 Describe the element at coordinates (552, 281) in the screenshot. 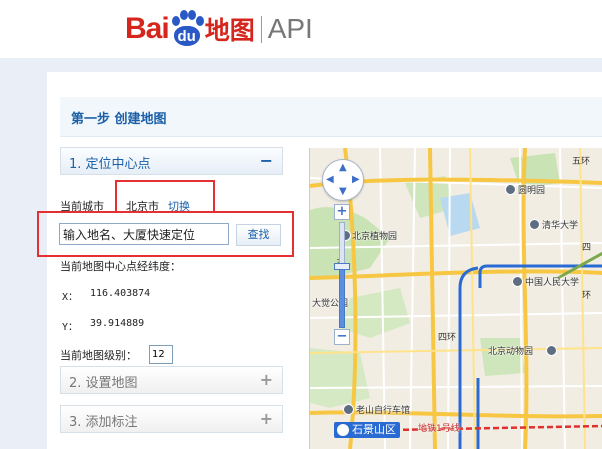

I see `map-label-renmin: 中国人民大学` at that location.